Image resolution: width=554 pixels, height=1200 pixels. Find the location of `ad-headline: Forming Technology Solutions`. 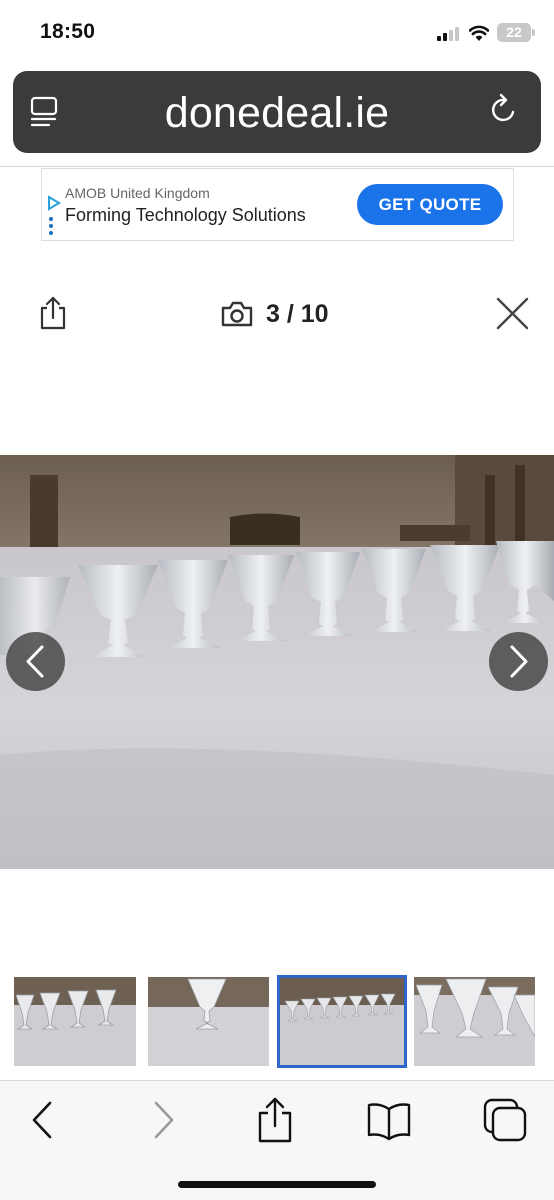

ad-headline: Forming Technology Solutions is located at coordinates (185, 215).